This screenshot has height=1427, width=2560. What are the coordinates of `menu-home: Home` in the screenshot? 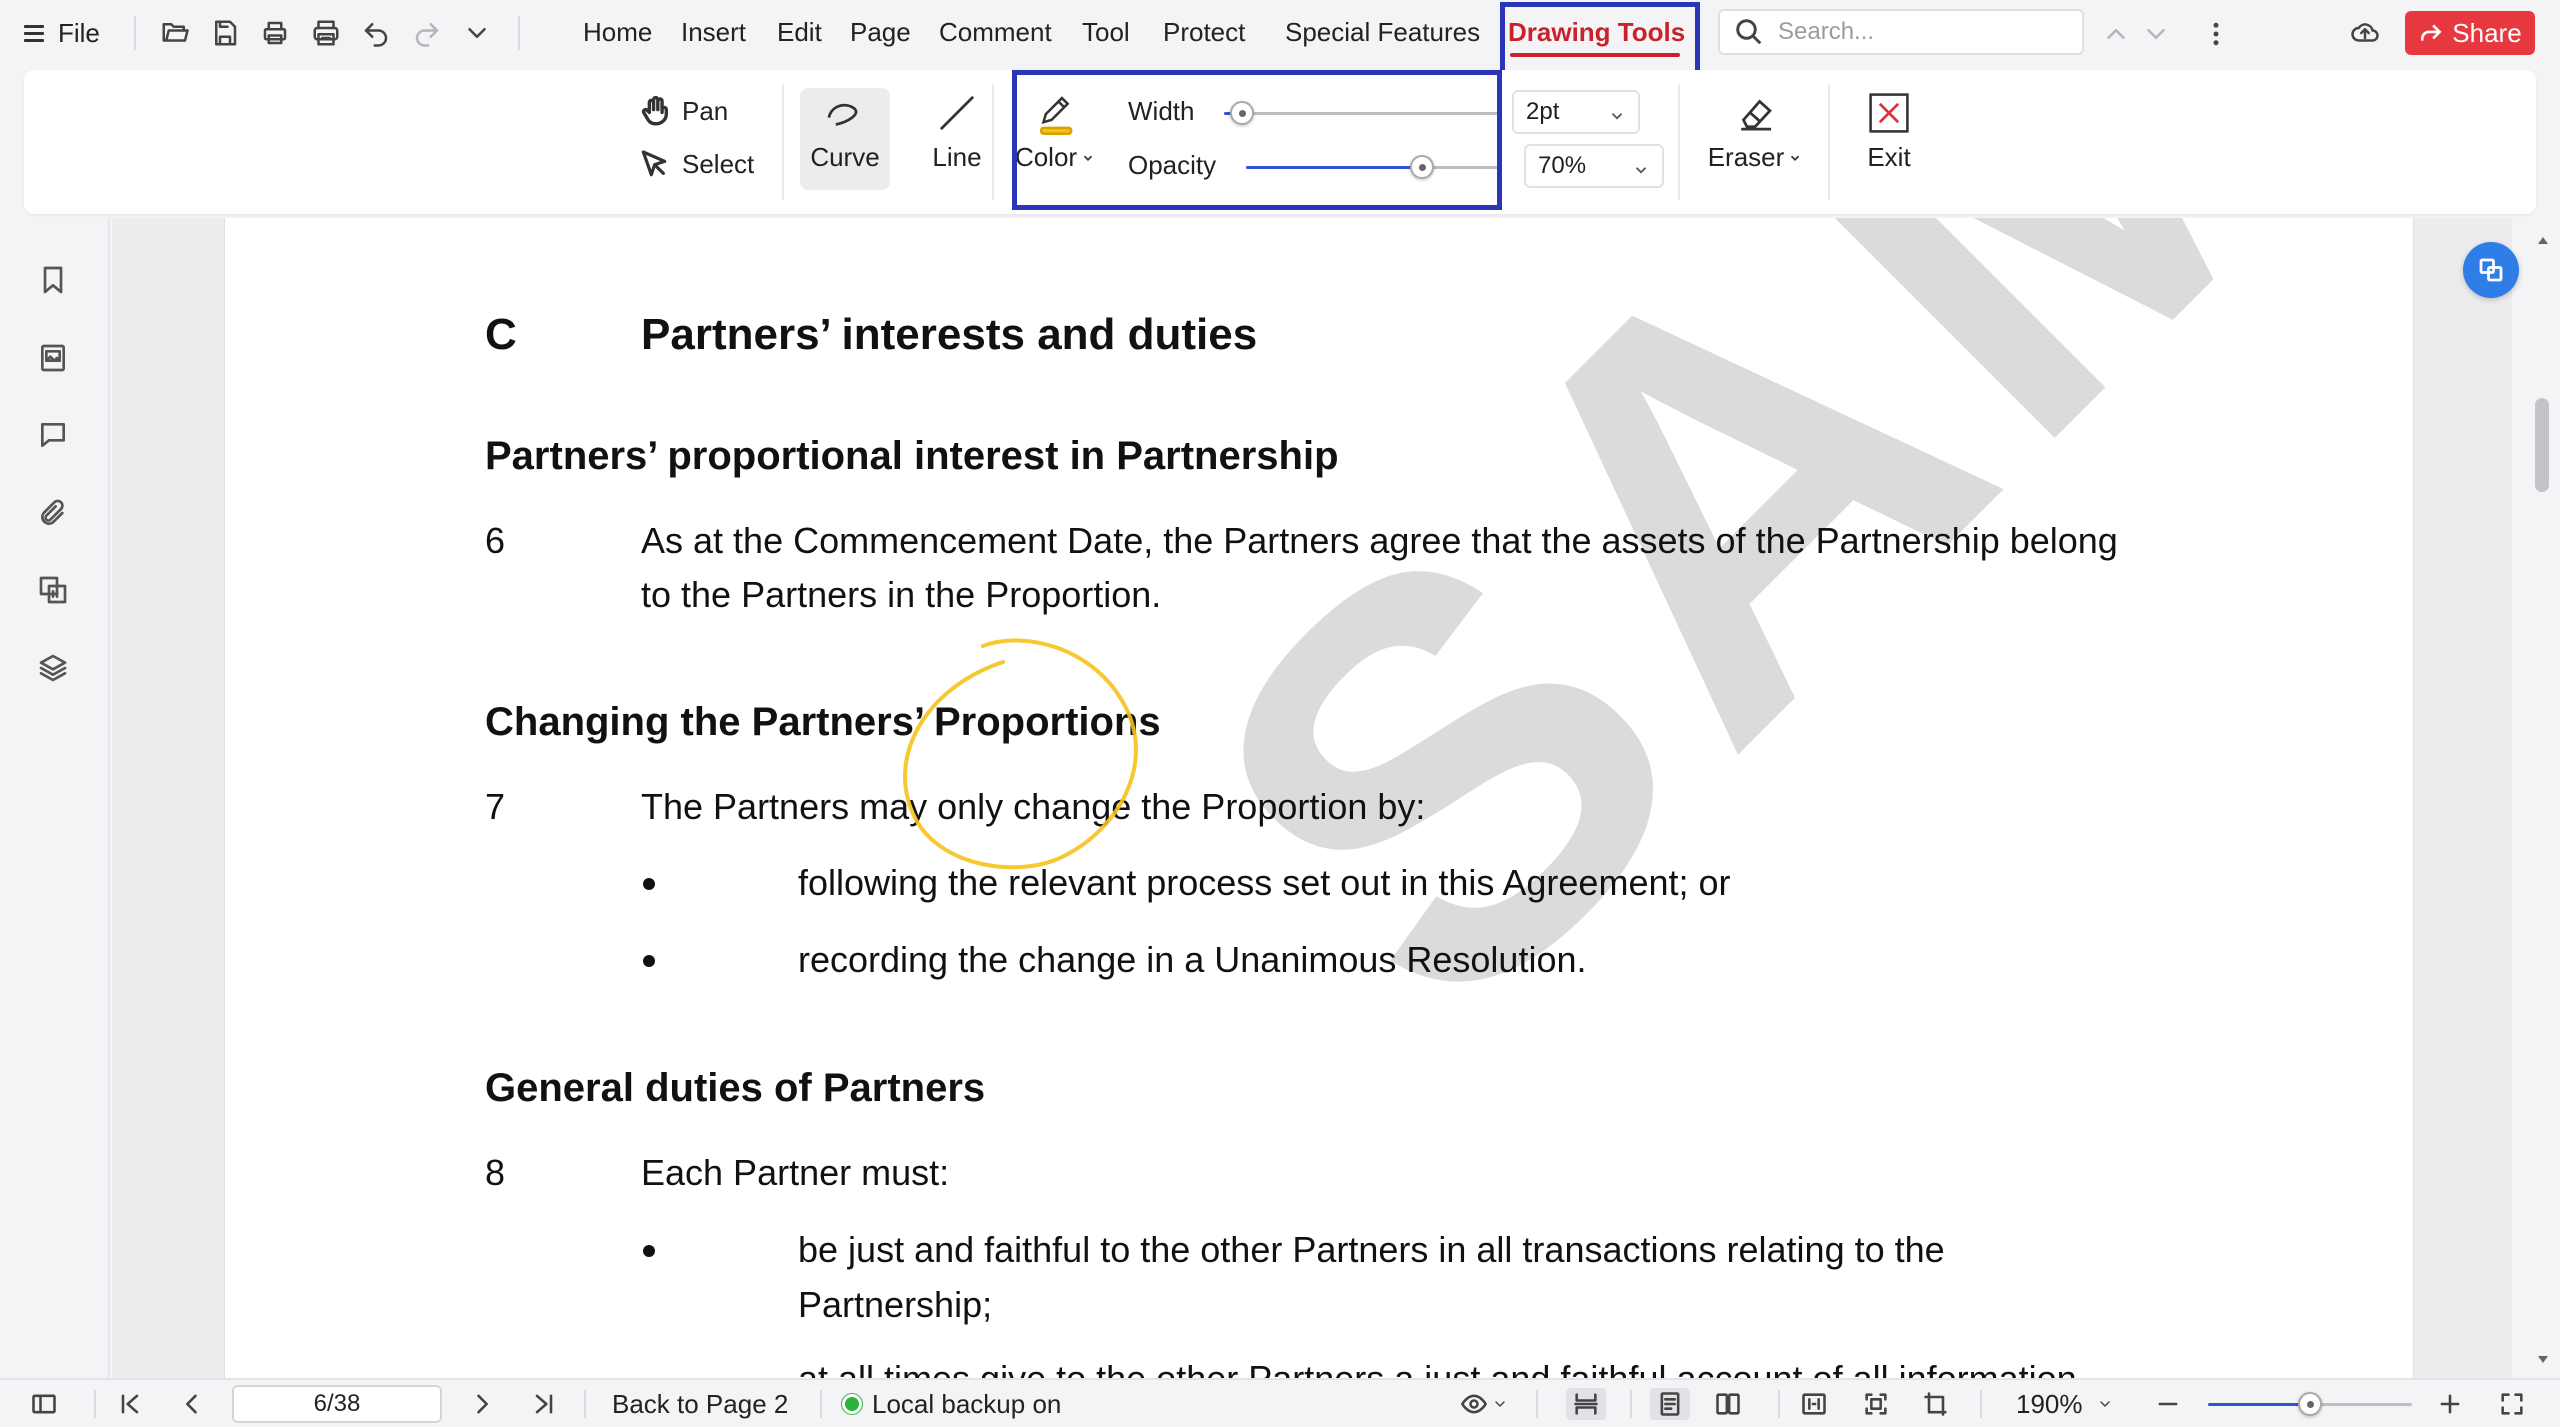 It's located at (617, 32).